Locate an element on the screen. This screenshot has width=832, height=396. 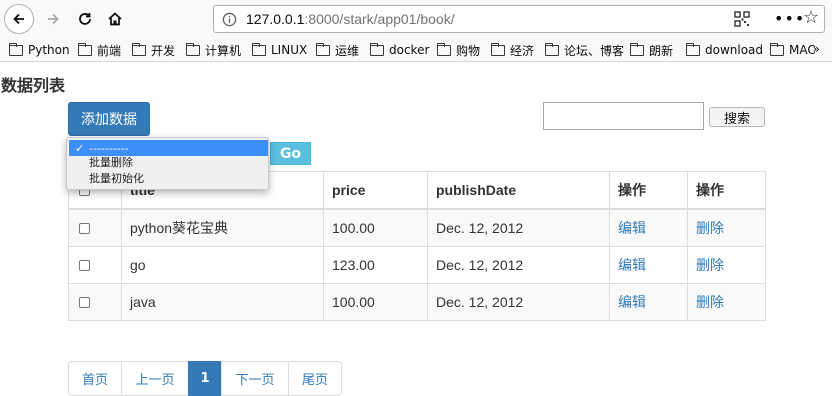
dropdown-option-bulk-delete: 批量删除 is located at coordinates (168, 162).